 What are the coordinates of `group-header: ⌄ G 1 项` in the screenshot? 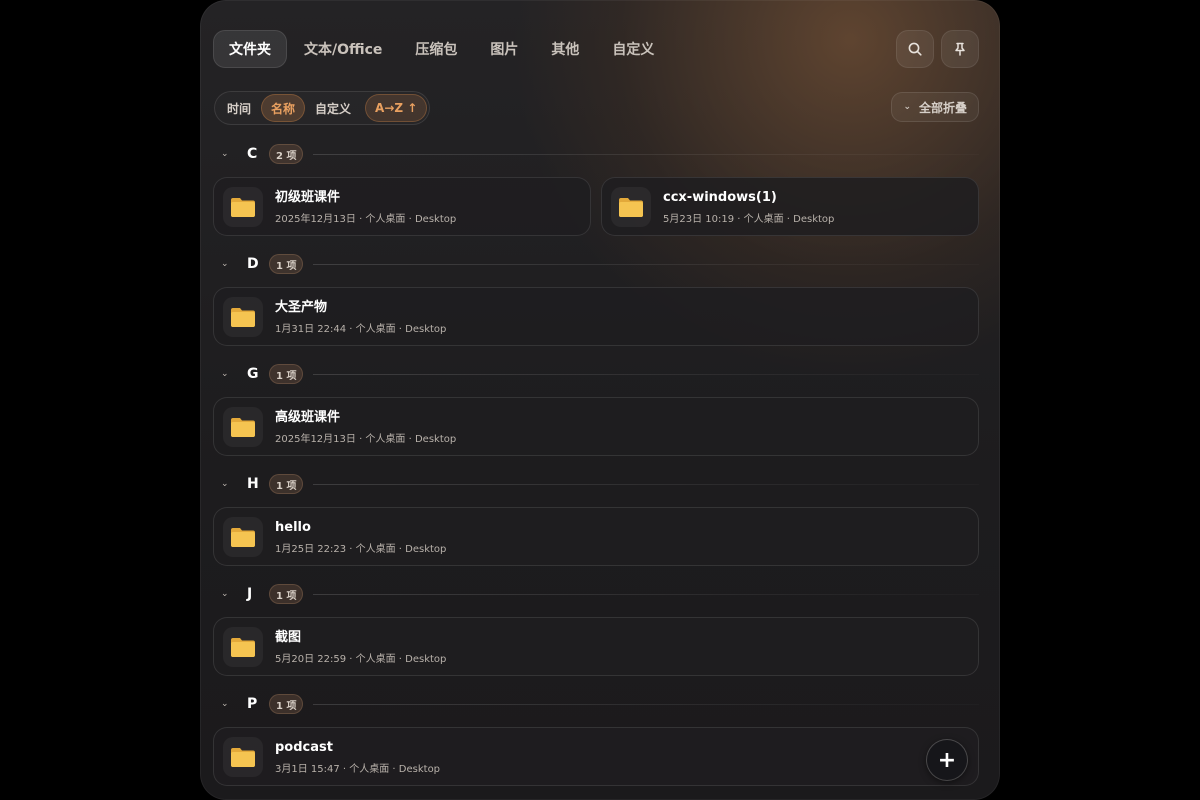 It's located at (596, 374).